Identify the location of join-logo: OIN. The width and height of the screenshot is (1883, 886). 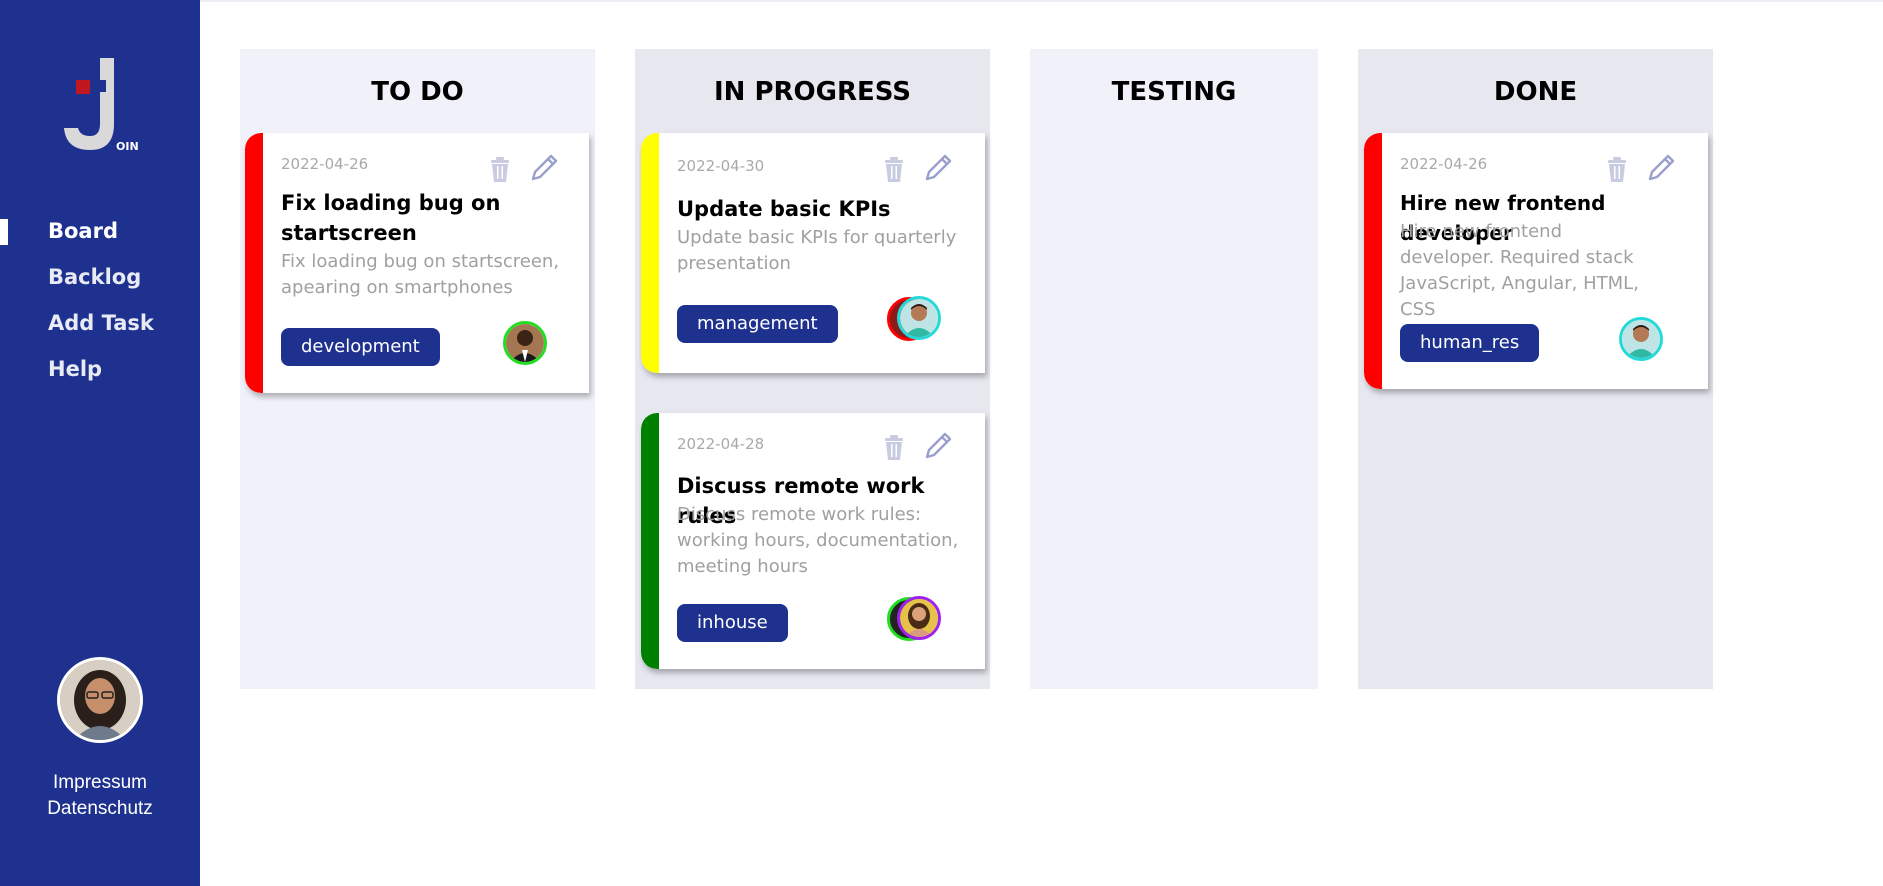
(102, 105).